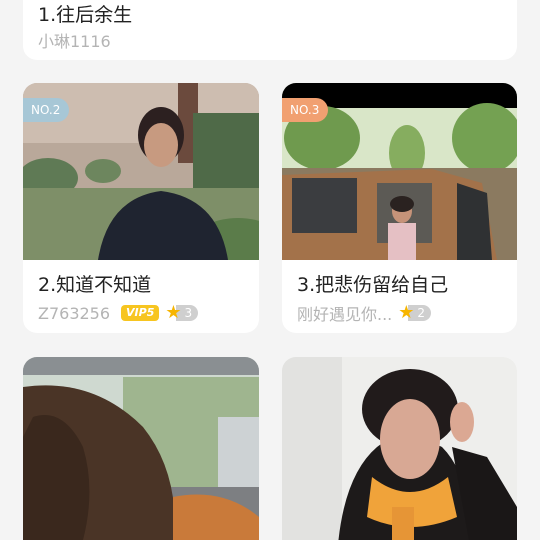 The width and height of the screenshot is (540, 540). Describe the element at coordinates (46, 110) in the screenshot. I see `rank-badge: NO.2` at that location.